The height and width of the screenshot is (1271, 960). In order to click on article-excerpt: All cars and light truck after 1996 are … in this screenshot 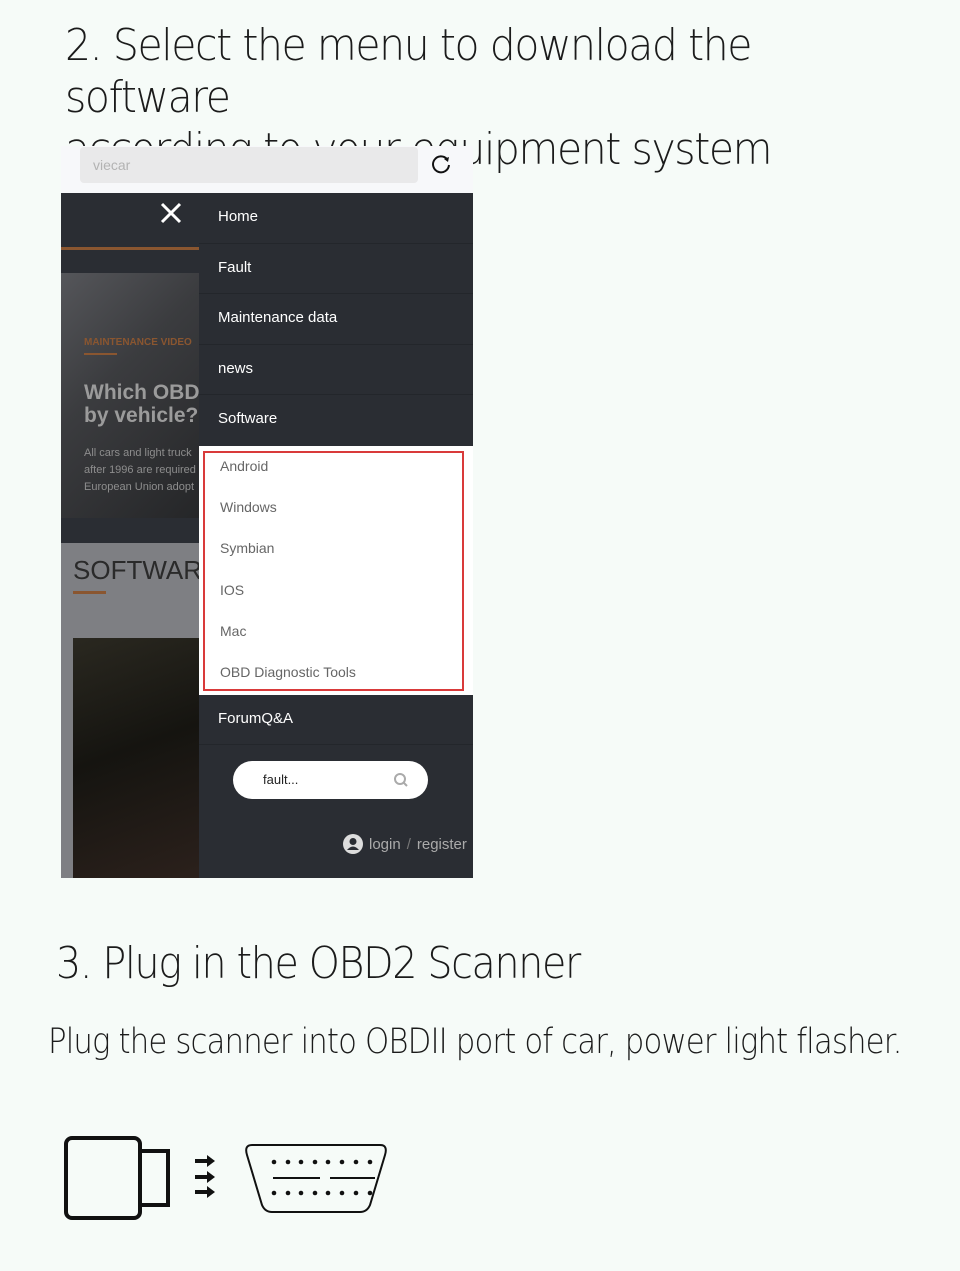, I will do `click(140, 470)`.